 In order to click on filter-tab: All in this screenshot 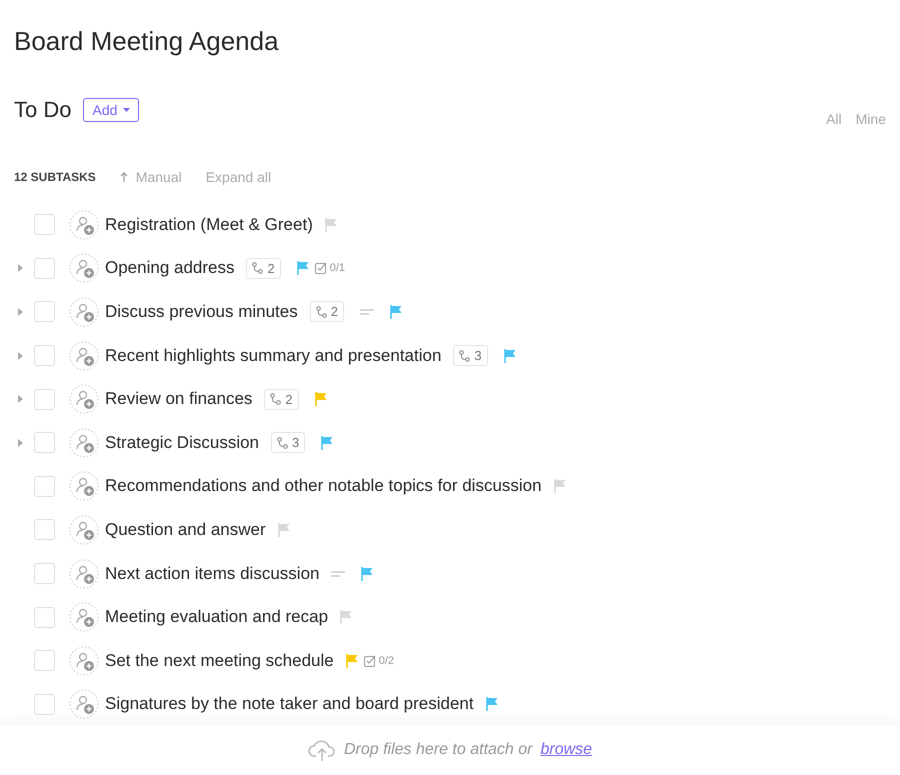, I will do `click(834, 119)`.